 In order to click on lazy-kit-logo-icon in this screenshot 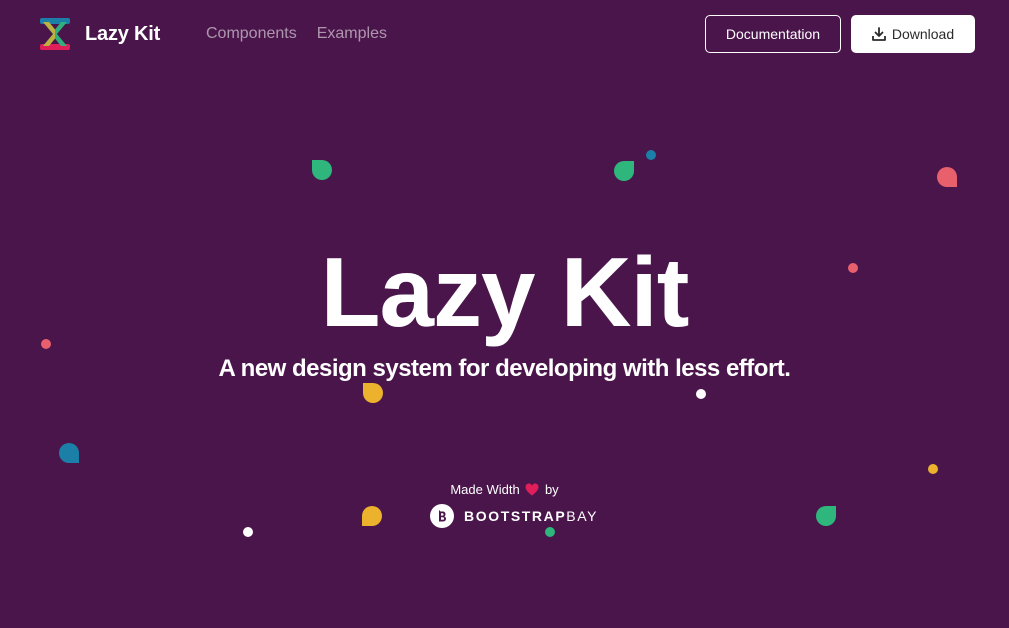, I will do `click(55, 34)`.